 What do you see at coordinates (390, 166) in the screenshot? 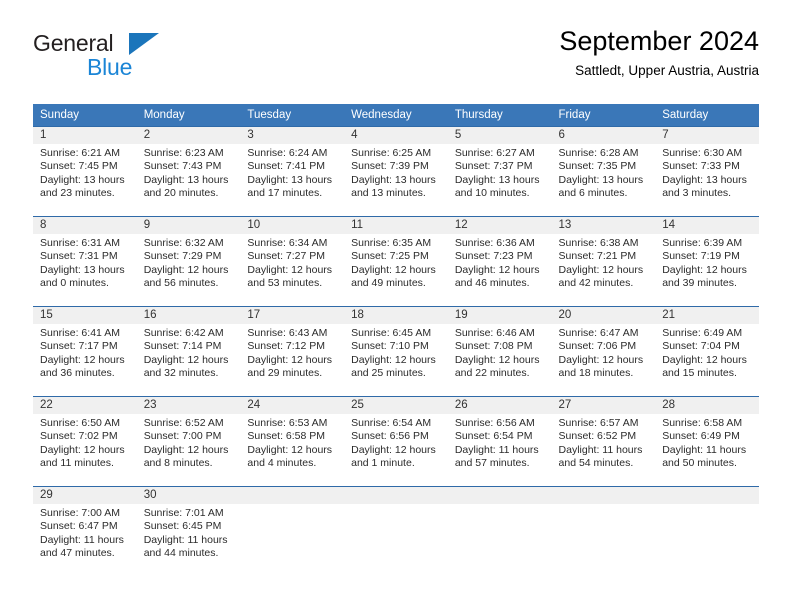
I see `sunset-text: Sunset: 7:39 PM` at bounding box center [390, 166].